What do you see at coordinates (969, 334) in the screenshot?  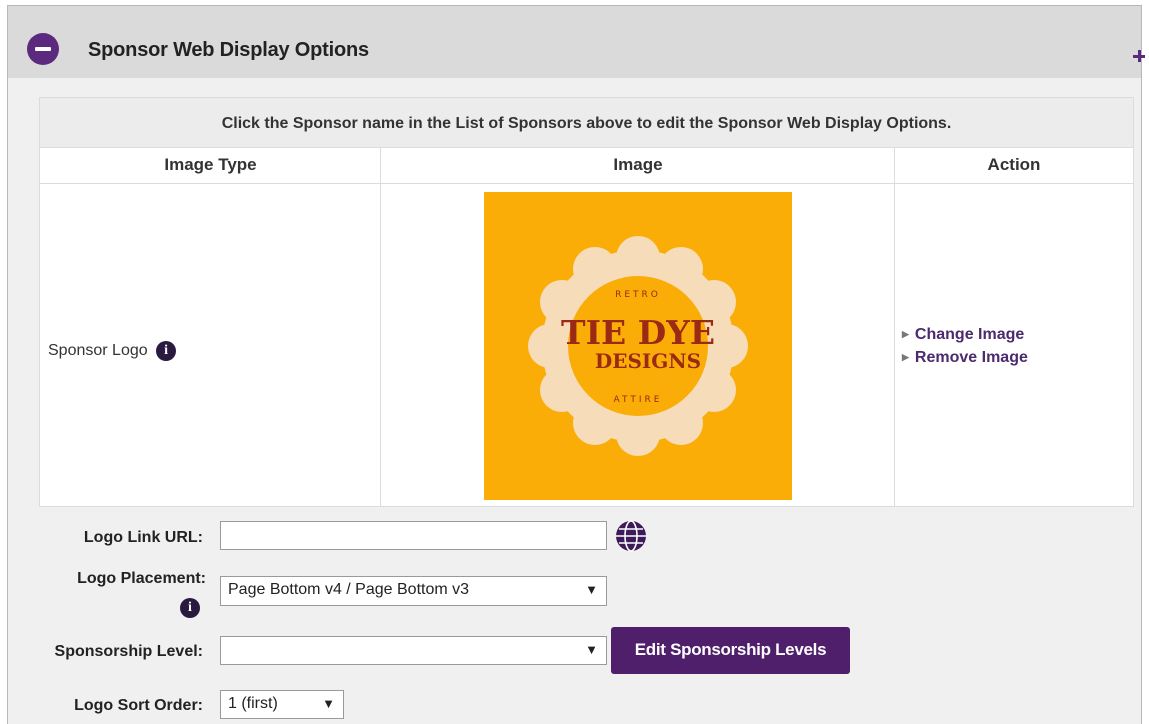 I see `change-image-label: Change Image` at bounding box center [969, 334].